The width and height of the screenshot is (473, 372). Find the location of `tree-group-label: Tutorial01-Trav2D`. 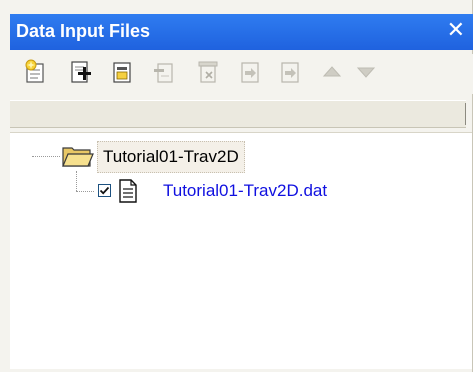

tree-group-label: Tutorial01-Trav2D is located at coordinates (171, 157).